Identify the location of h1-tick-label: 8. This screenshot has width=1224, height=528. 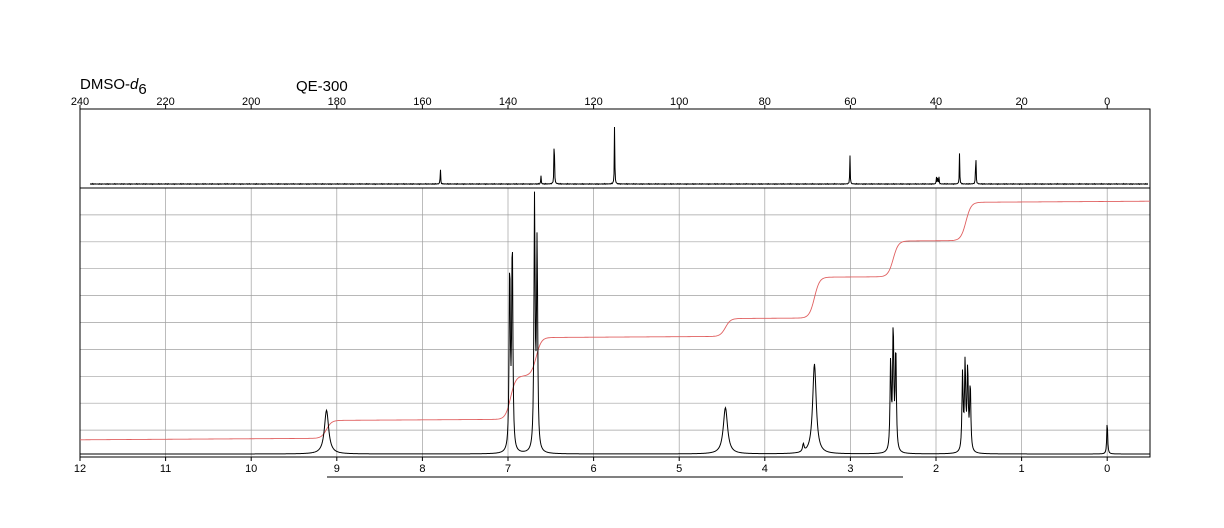
(422, 469).